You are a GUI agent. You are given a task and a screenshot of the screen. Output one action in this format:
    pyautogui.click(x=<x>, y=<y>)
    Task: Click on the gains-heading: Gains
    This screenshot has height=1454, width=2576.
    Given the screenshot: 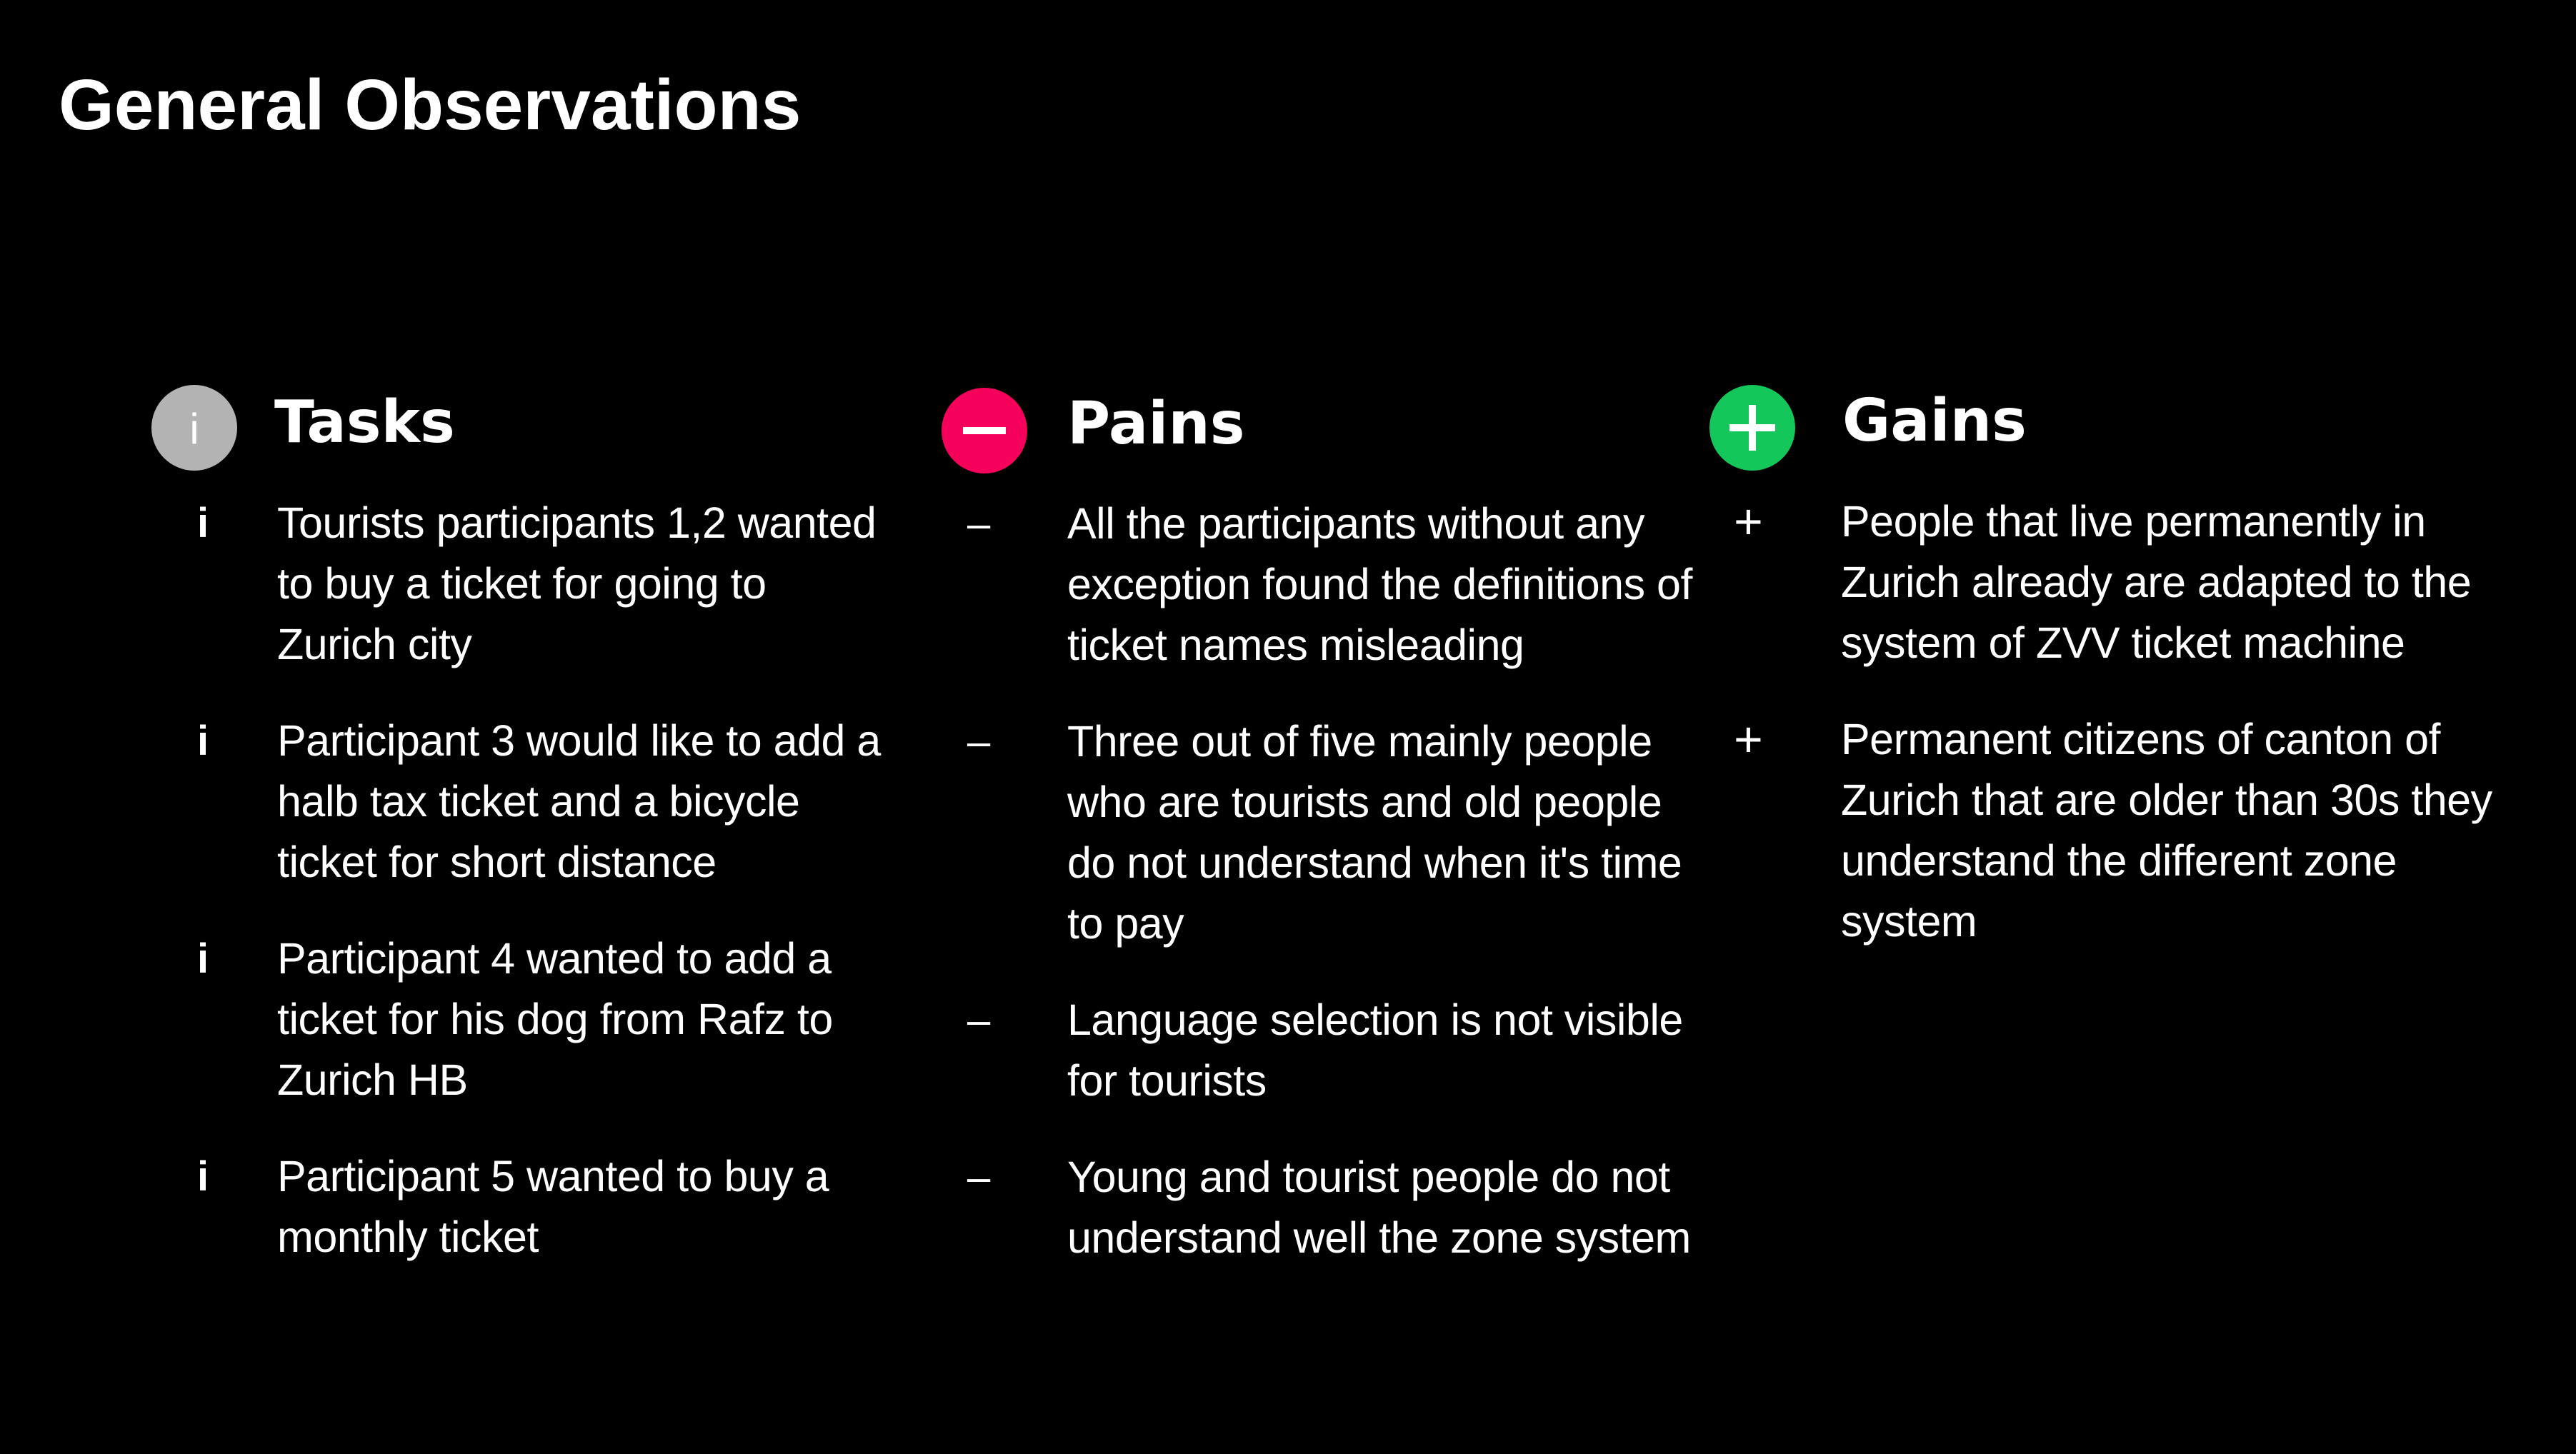 What is the action you would take?
    pyautogui.click(x=1935, y=421)
    